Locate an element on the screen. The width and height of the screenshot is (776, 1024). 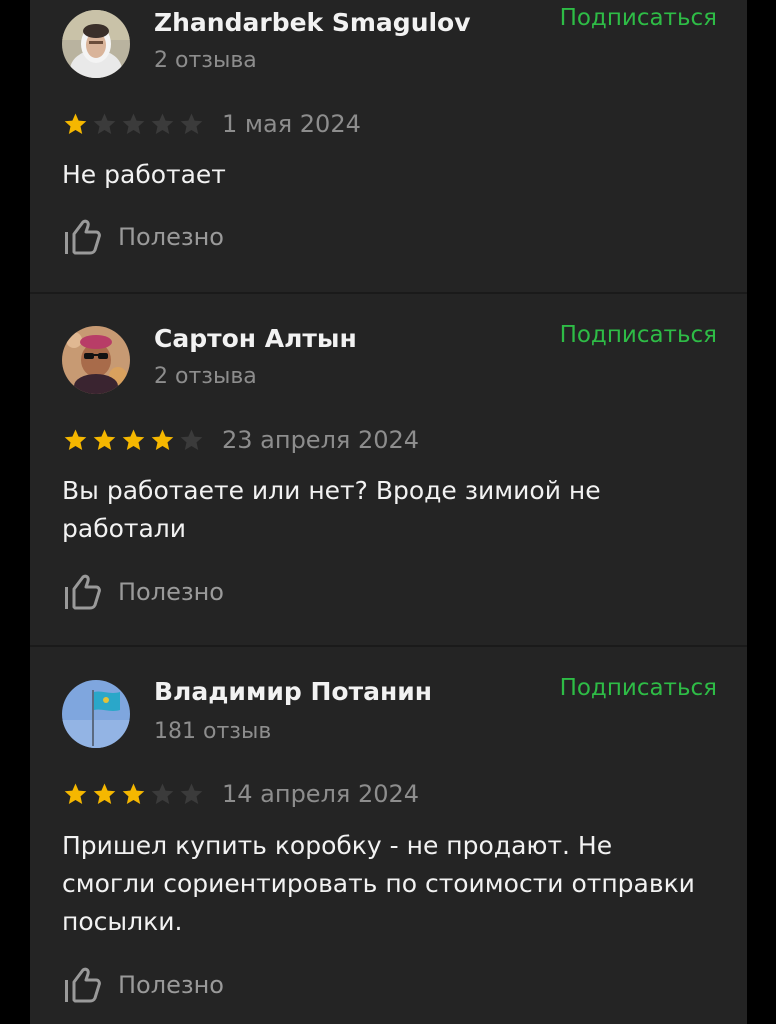
review-date: 23 апреля 2024 is located at coordinates (321, 440).